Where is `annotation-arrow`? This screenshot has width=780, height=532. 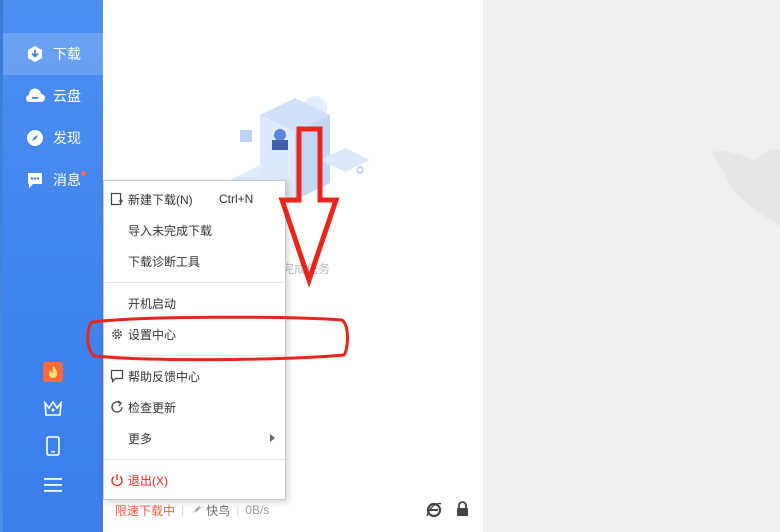
annotation-arrow is located at coordinates (310, 207).